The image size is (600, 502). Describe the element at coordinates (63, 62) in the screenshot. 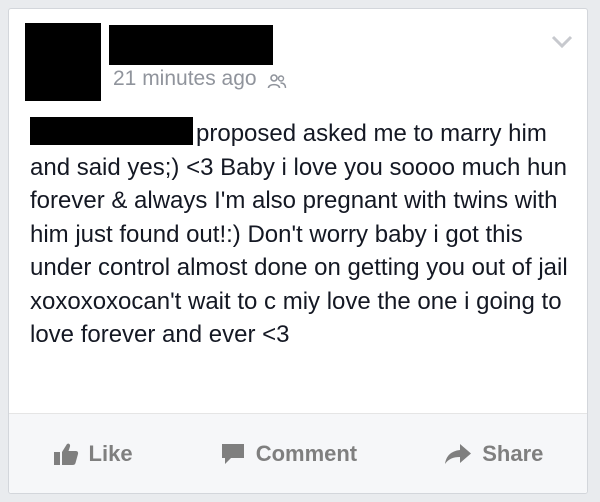

I see `avatar-redacted` at that location.